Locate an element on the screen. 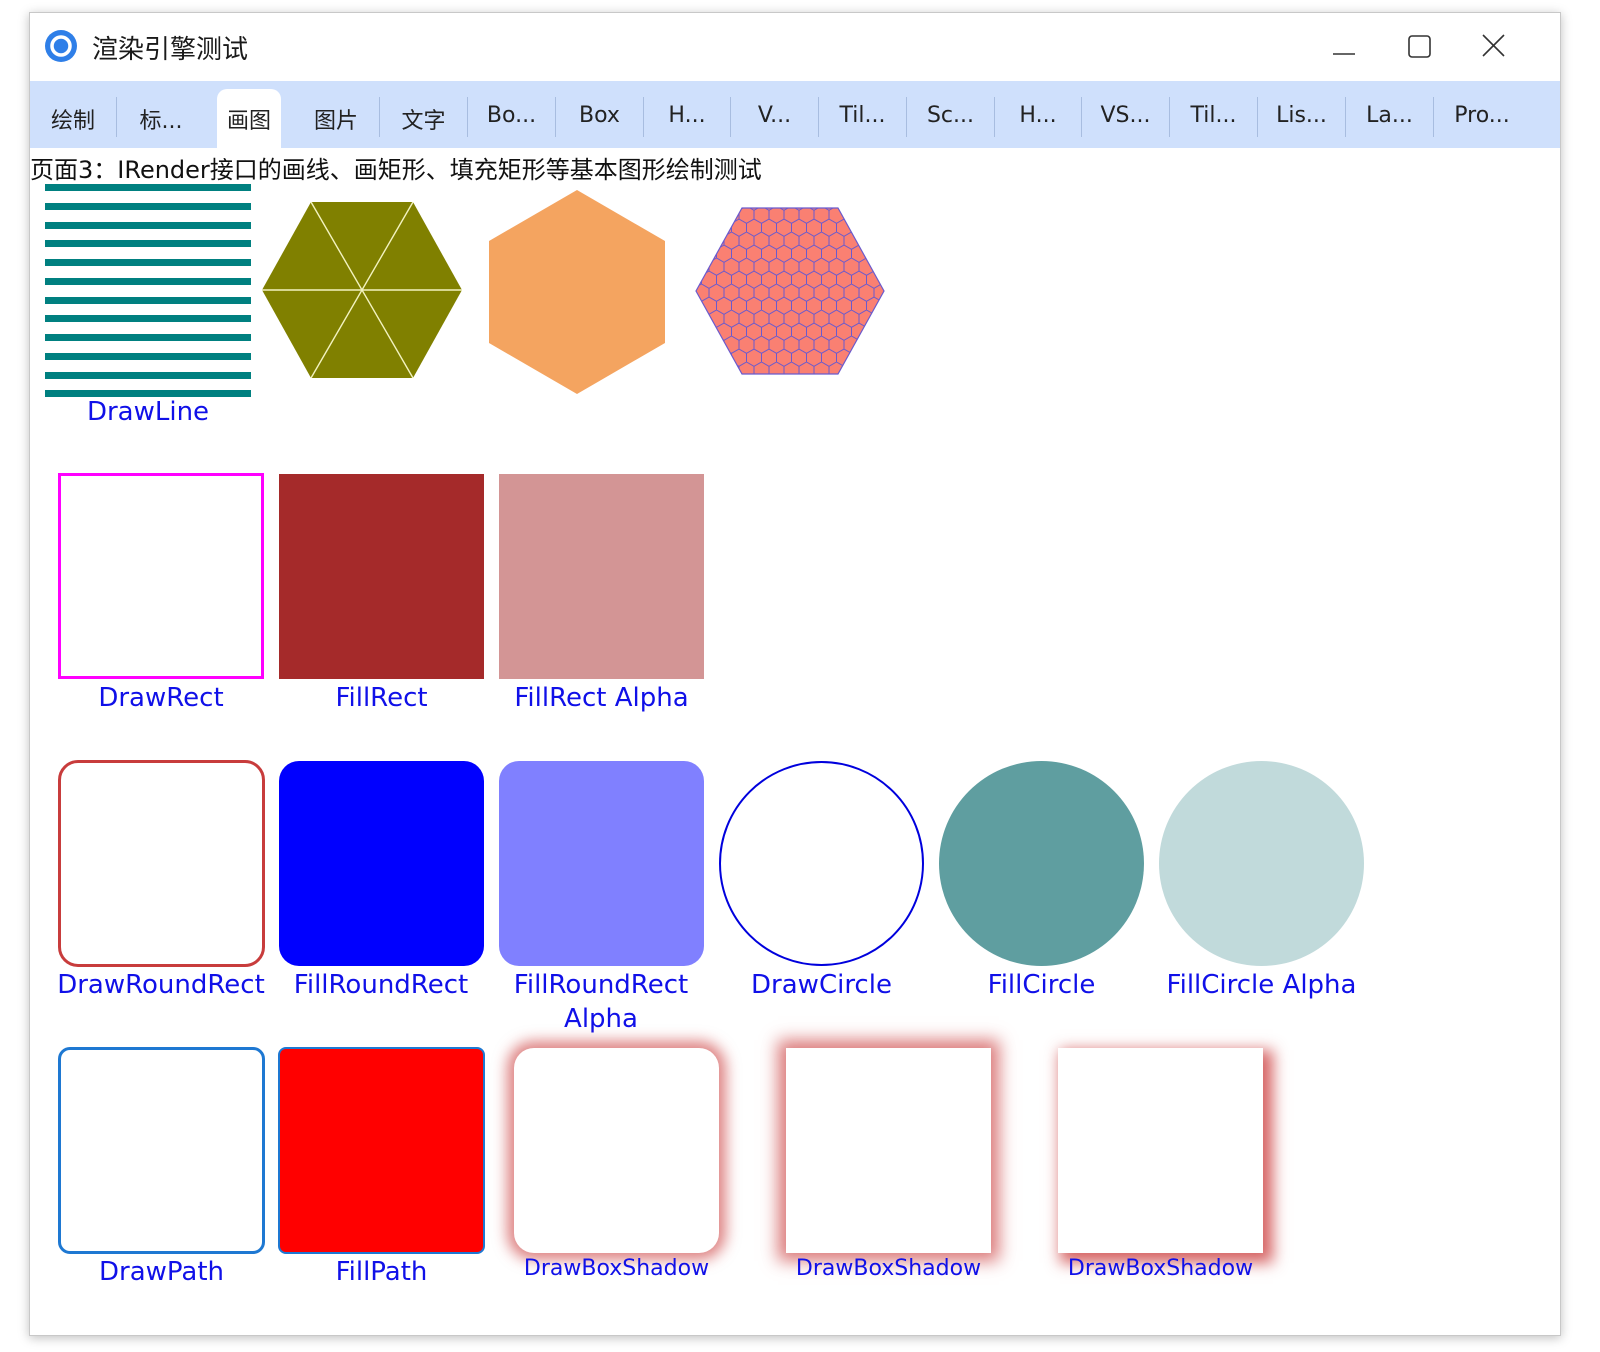 The width and height of the screenshot is (1600, 1352). draw-round-rect-sample is located at coordinates (161, 863).